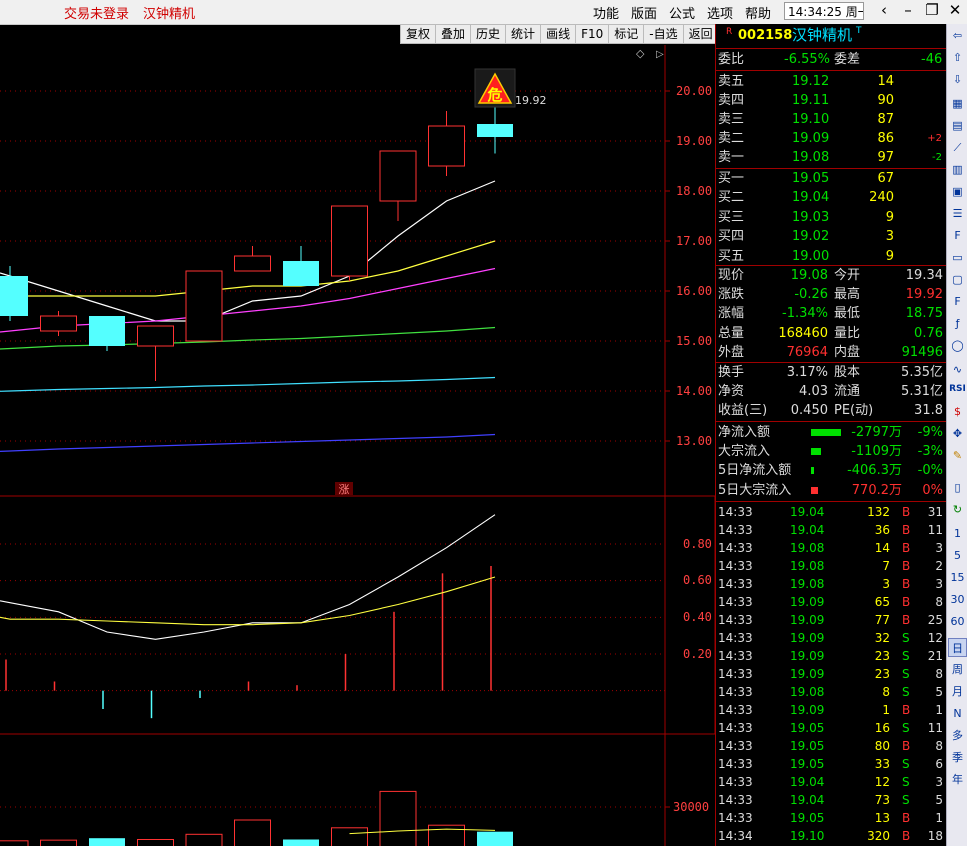 This screenshot has width=967, height=846. What do you see at coordinates (957, 735) in the screenshot?
I see `period-multi: 多` at bounding box center [957, 735].